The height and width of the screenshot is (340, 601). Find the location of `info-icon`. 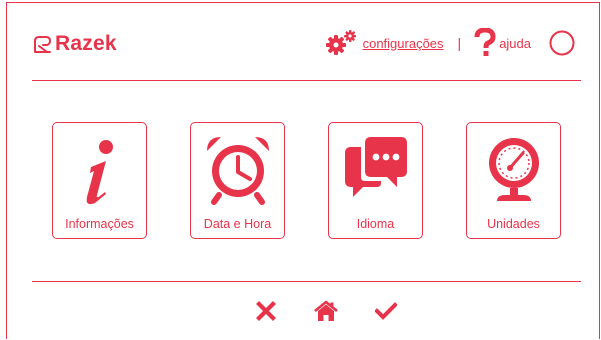

info-icon is located at coordinates (99, 172).